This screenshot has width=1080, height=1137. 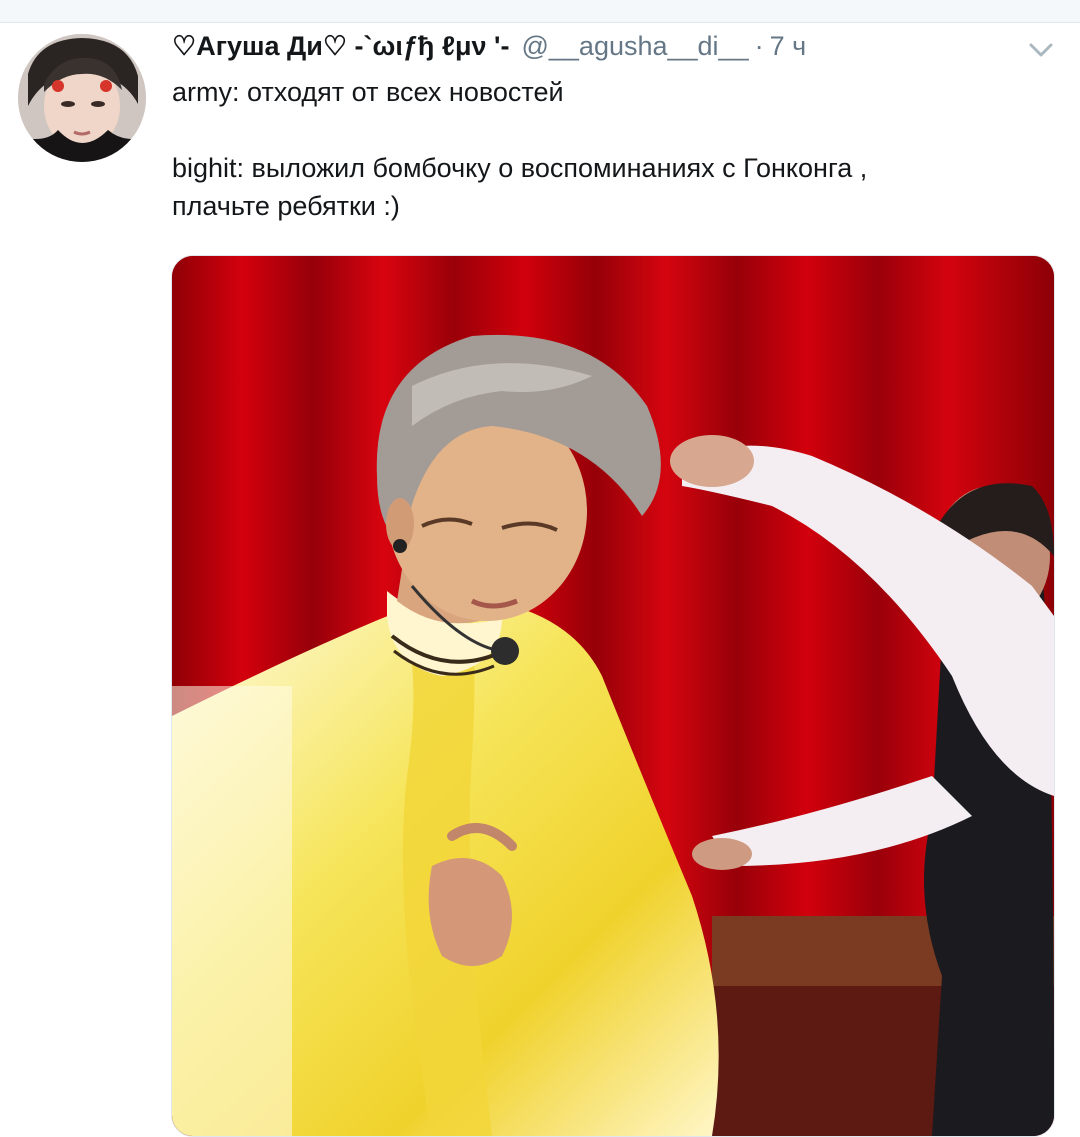 What do you see at coordinates (634, 46) in the screenshot?
I see `user-handle: @__agusha__di__` at bounding box center [634, 46].